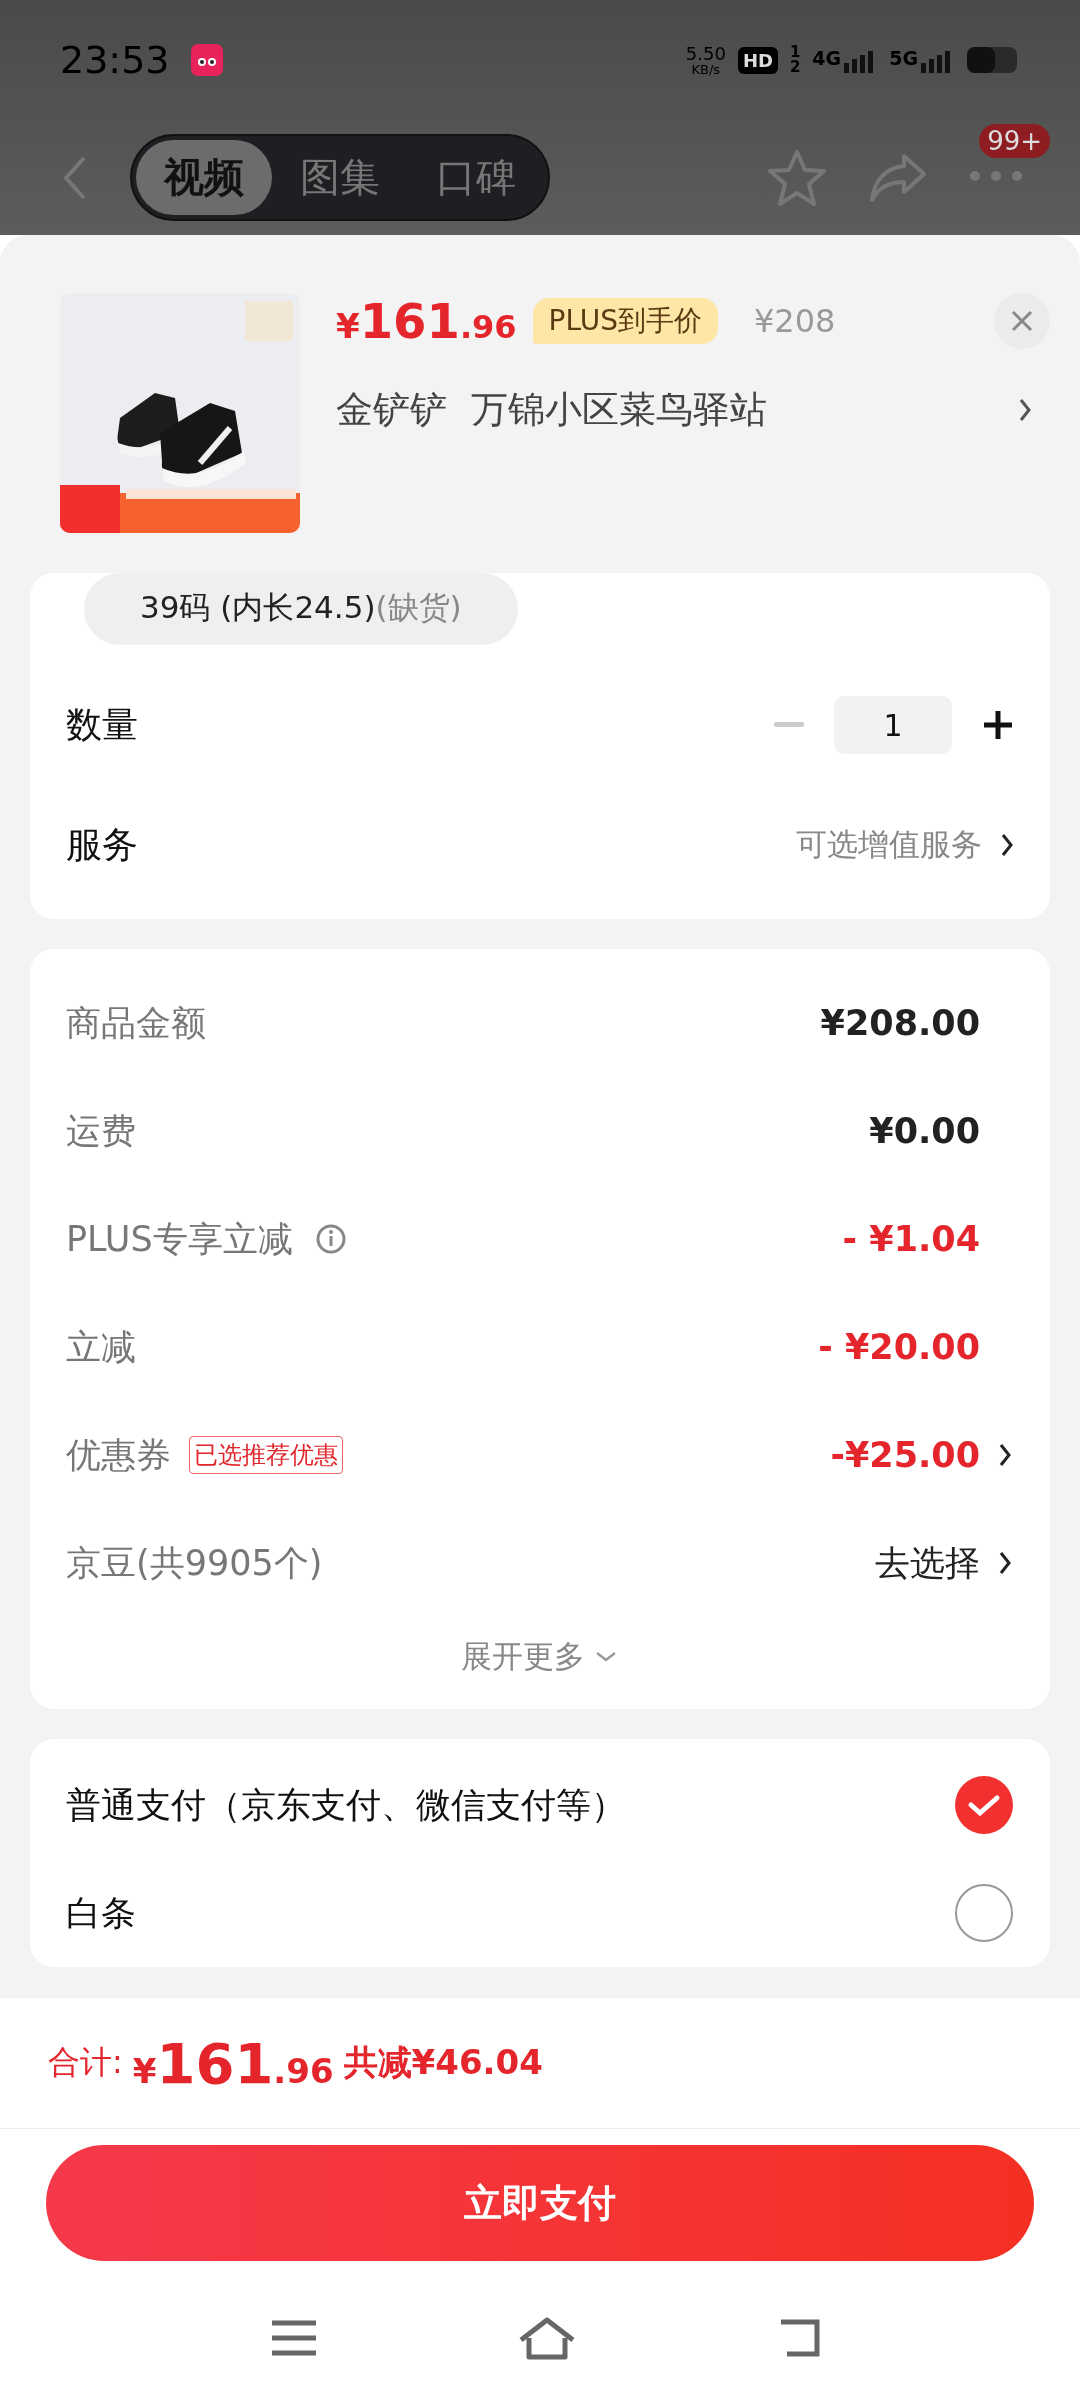 This screenshot has height=2400, width=1080. I want to click on info-icon, so click(330, 1239).